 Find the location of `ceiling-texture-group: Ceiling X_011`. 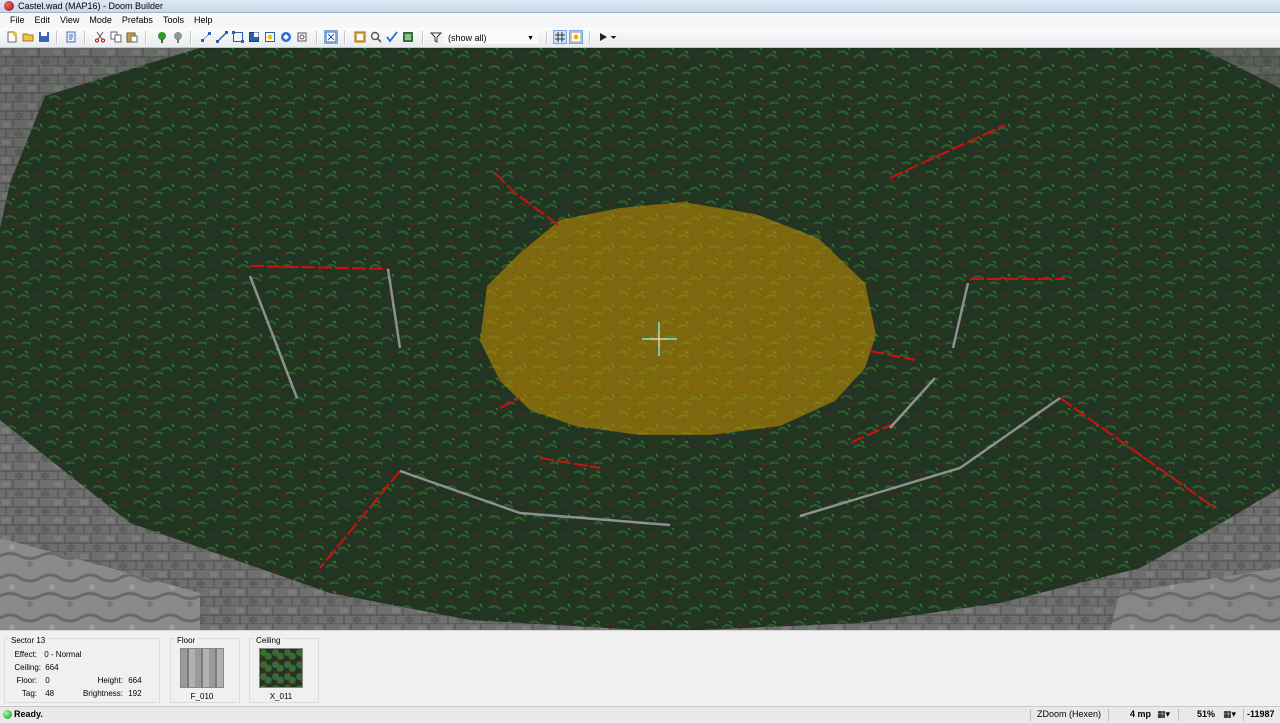

ceiling-texture-group: Ceiling X_011 is located at coordinates (284, 669).